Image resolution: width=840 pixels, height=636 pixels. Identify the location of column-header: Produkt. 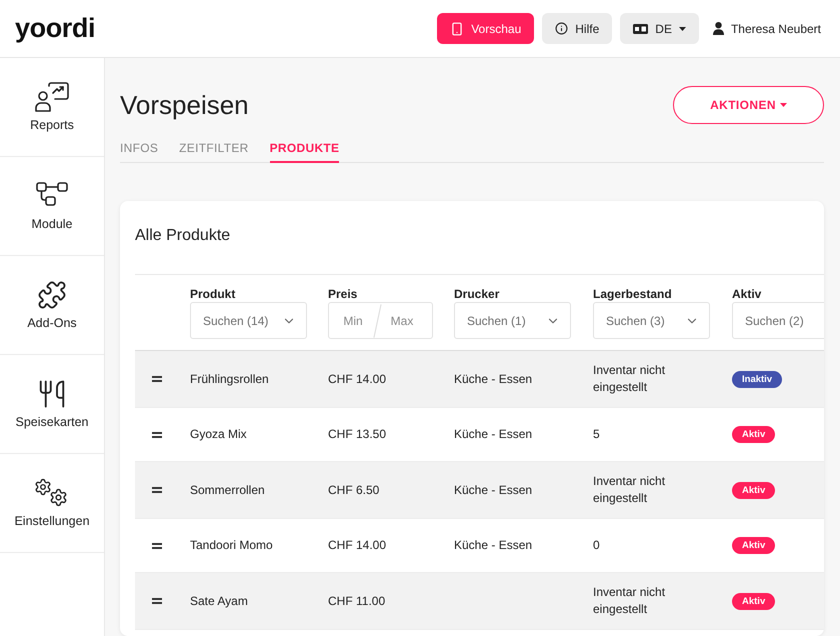
(213, 294).